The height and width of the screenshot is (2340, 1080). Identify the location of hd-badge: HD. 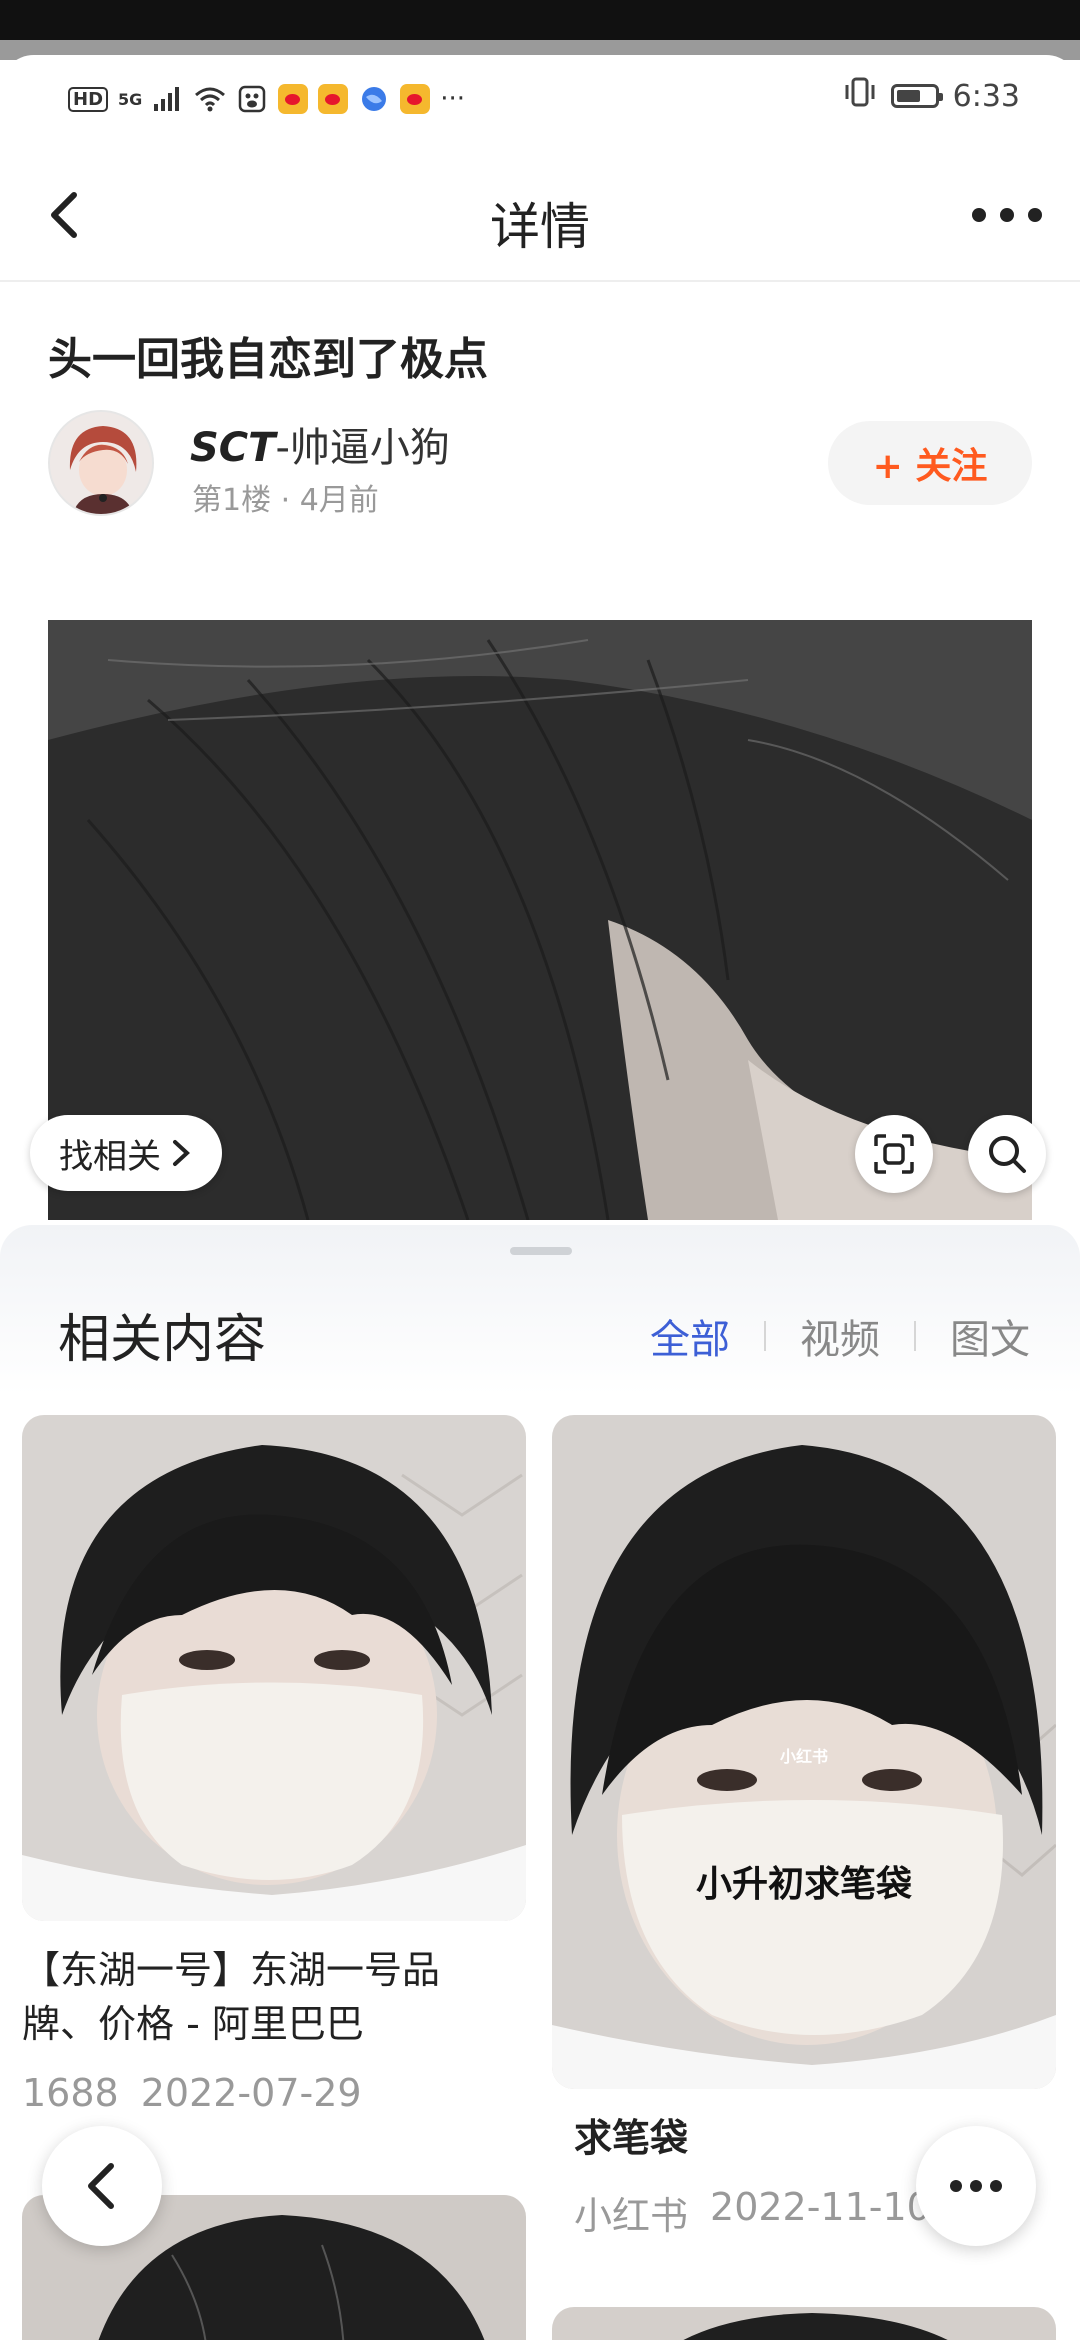
(88, 99).